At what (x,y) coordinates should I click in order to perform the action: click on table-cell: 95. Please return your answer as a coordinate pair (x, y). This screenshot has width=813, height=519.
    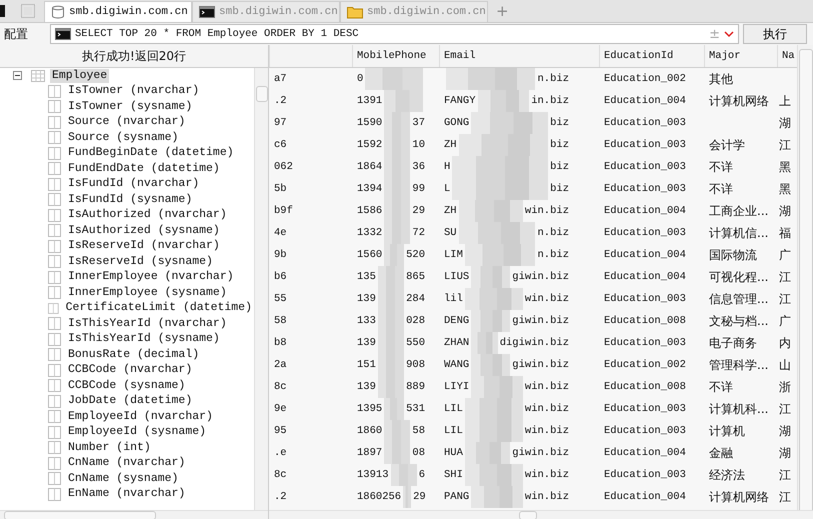
    Looking at the image, I should click on (280, 431).